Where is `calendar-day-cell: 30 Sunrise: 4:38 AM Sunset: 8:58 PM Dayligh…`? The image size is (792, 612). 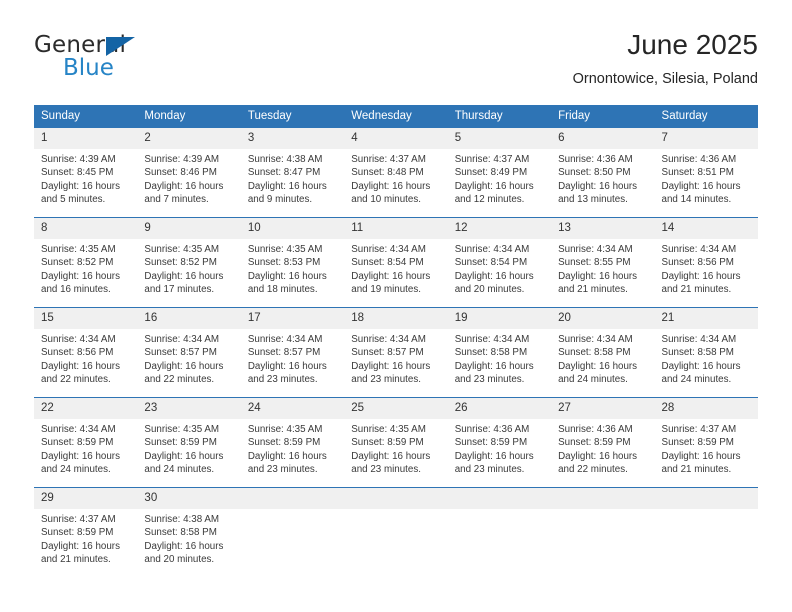
calendar-day-cell: 30 Sunrise: 4:38 AM Sunset: 8:58 PM Dayligh… is located at coordinates (189, 532).